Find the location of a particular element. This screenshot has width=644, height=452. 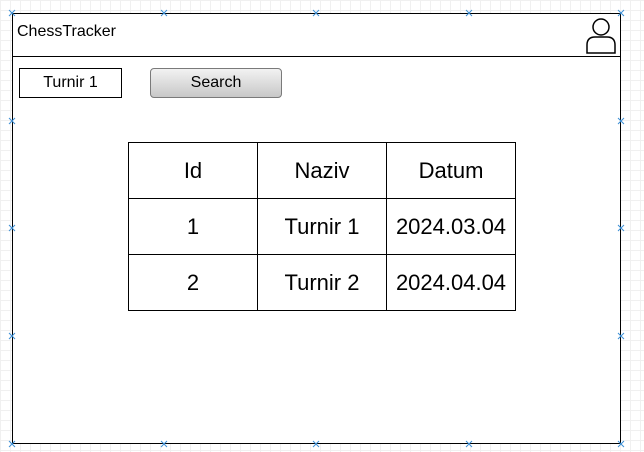

search-button: Search is located at coordinates (216, 83).